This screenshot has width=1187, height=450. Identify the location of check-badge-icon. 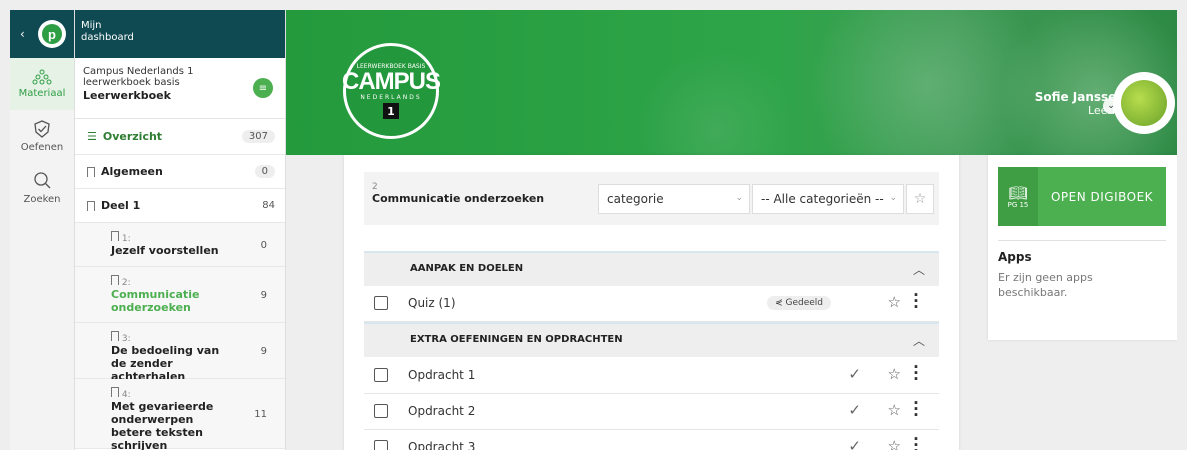
(42, 129).